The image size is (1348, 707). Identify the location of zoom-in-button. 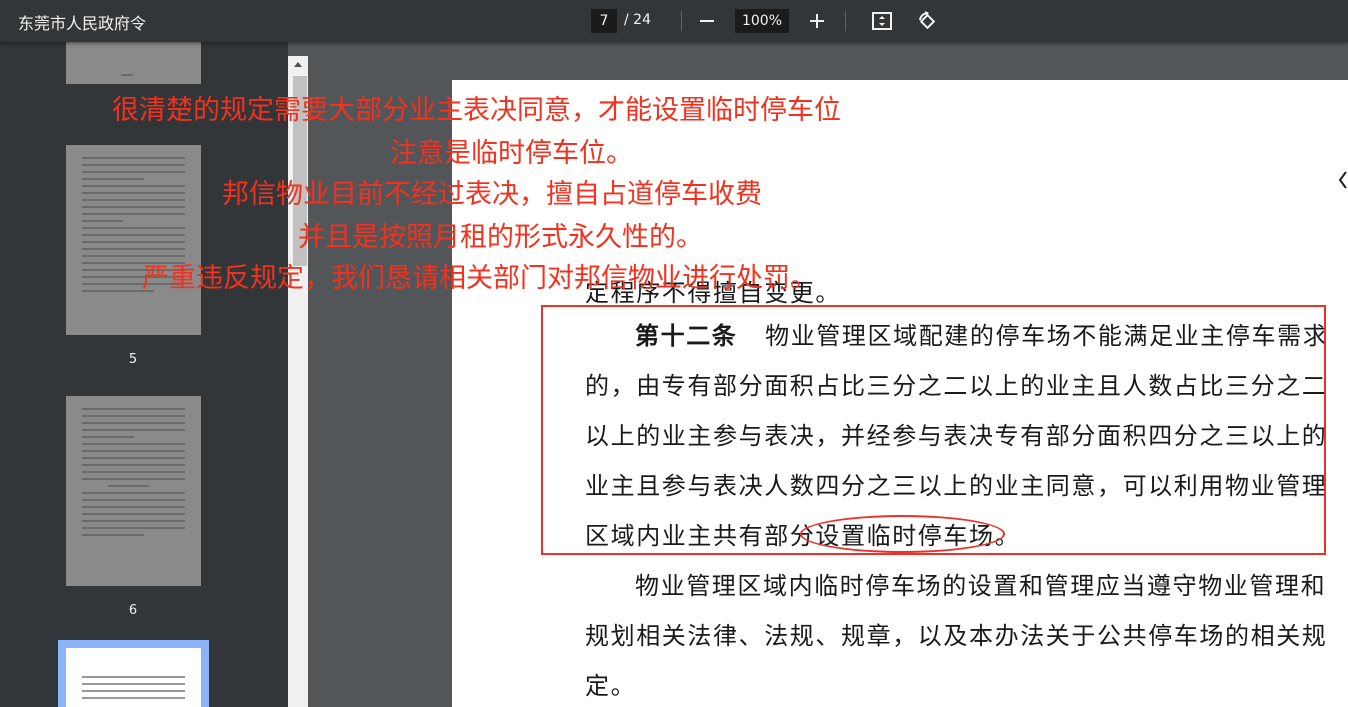
(817, 21).